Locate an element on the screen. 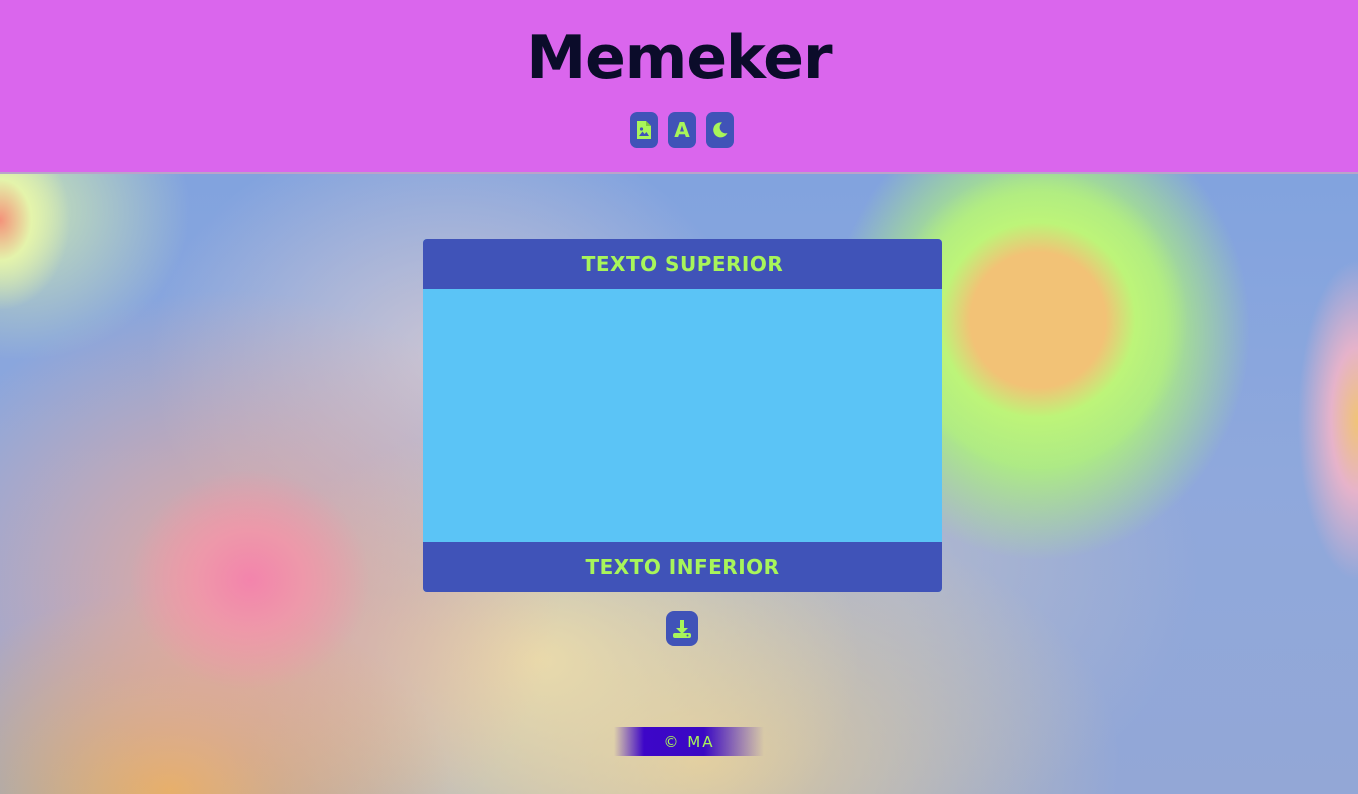 This screenshot has width=1358, height=794. bottom-text: TEXTO INFERIOR is located at coordinates (682, 567).